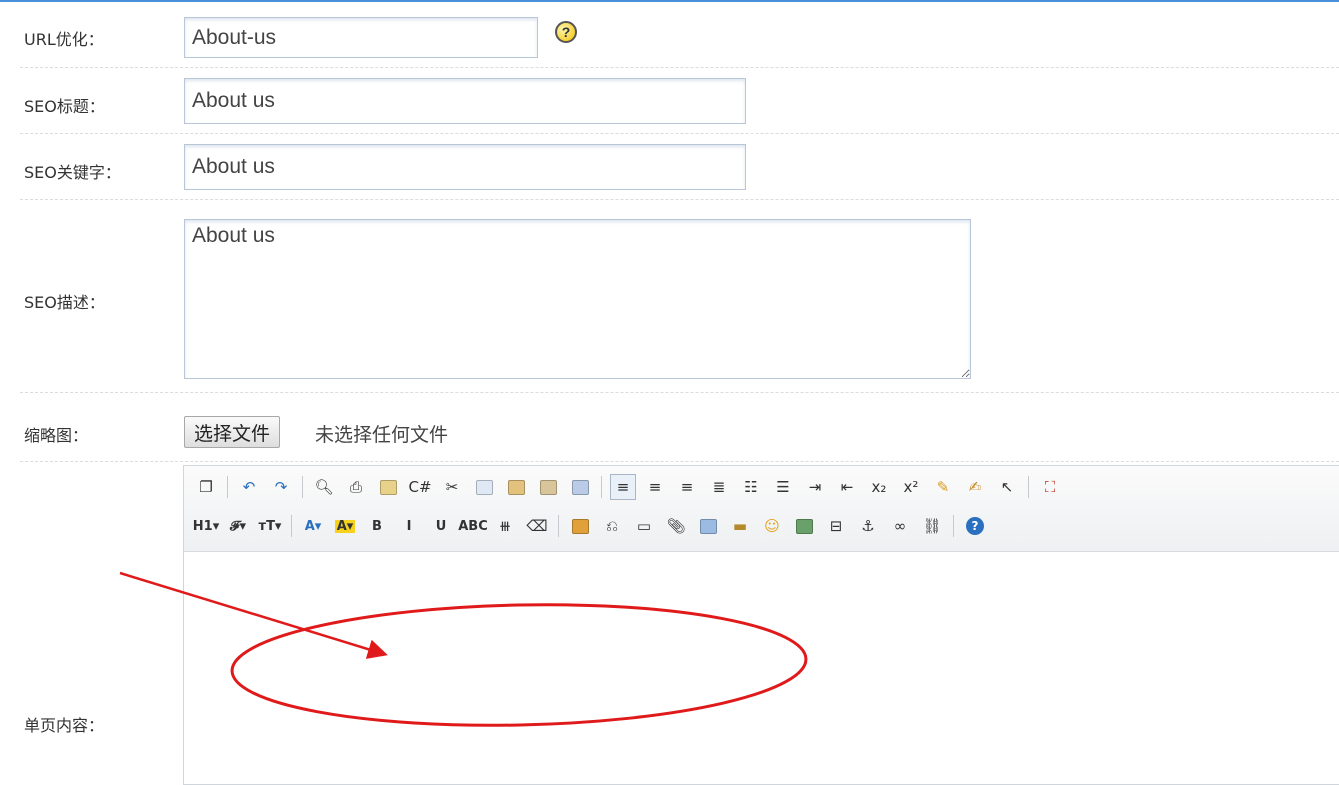  What do you see at coordinates (505, 526) in the screenshot?
I see `line-height-icon: ⧻` at bounding box center [505, 526].